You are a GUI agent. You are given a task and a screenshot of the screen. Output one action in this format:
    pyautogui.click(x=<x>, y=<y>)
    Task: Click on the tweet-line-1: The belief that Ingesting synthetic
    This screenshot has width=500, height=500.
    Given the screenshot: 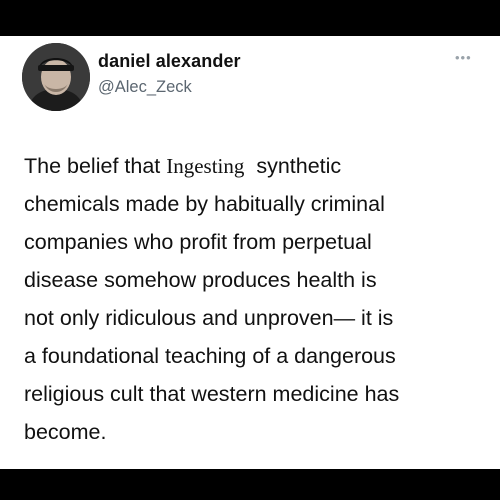 What is the action you would take?
    pyautogui.click(x=254, y=166)
    